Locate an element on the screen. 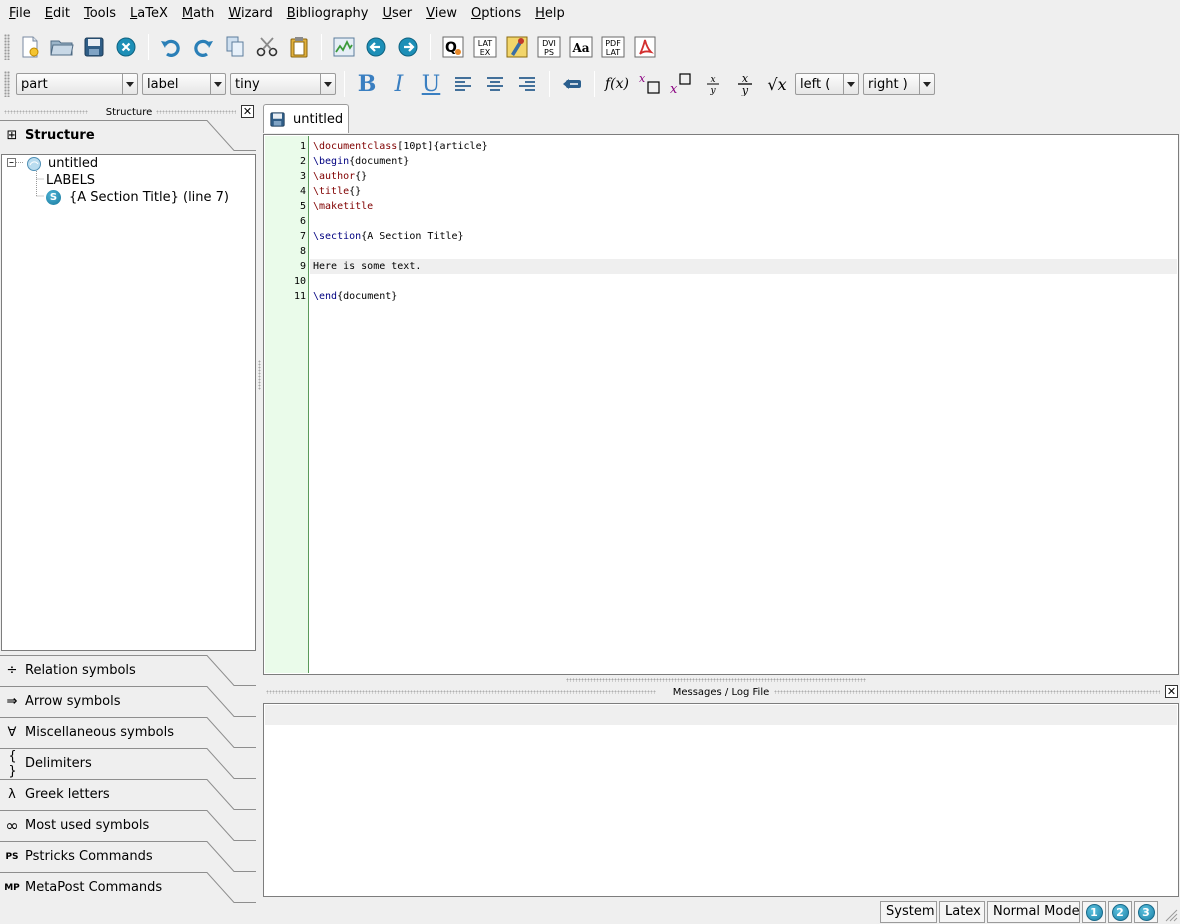 The width and height of the screenshot is (1180, 924). dvips-button: DVI PS is located at coordinates (549, 47).